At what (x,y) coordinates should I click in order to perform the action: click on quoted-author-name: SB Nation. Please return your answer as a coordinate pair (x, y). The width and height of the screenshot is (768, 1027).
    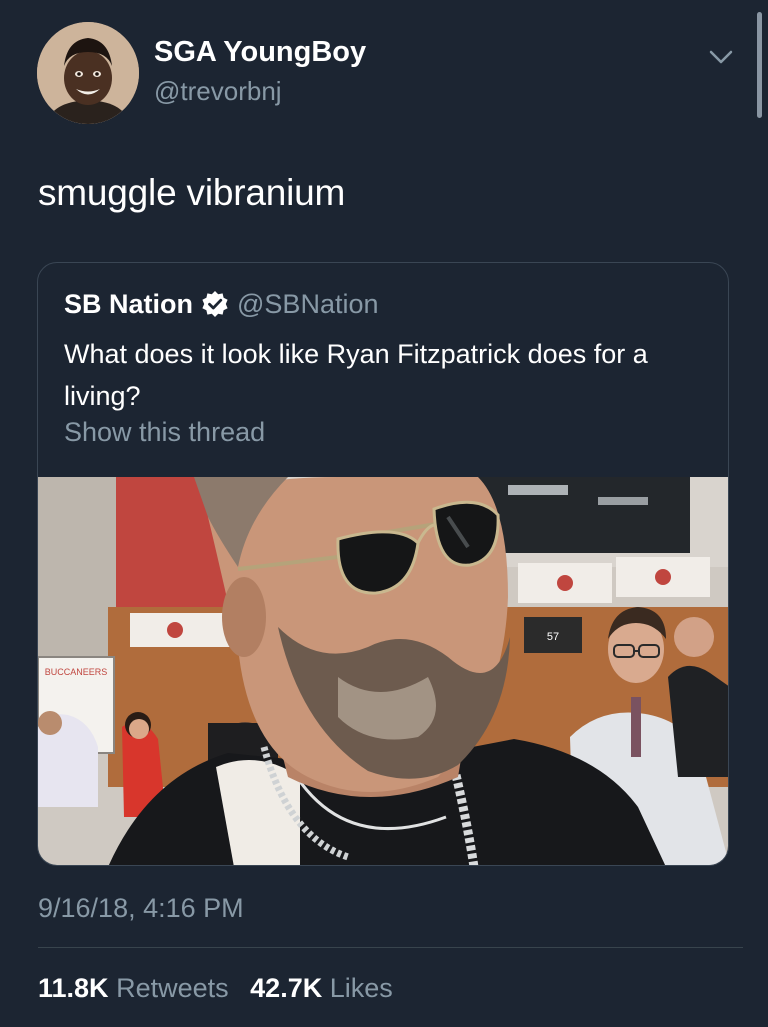
    Looking at the image, I should click on (129, 303).